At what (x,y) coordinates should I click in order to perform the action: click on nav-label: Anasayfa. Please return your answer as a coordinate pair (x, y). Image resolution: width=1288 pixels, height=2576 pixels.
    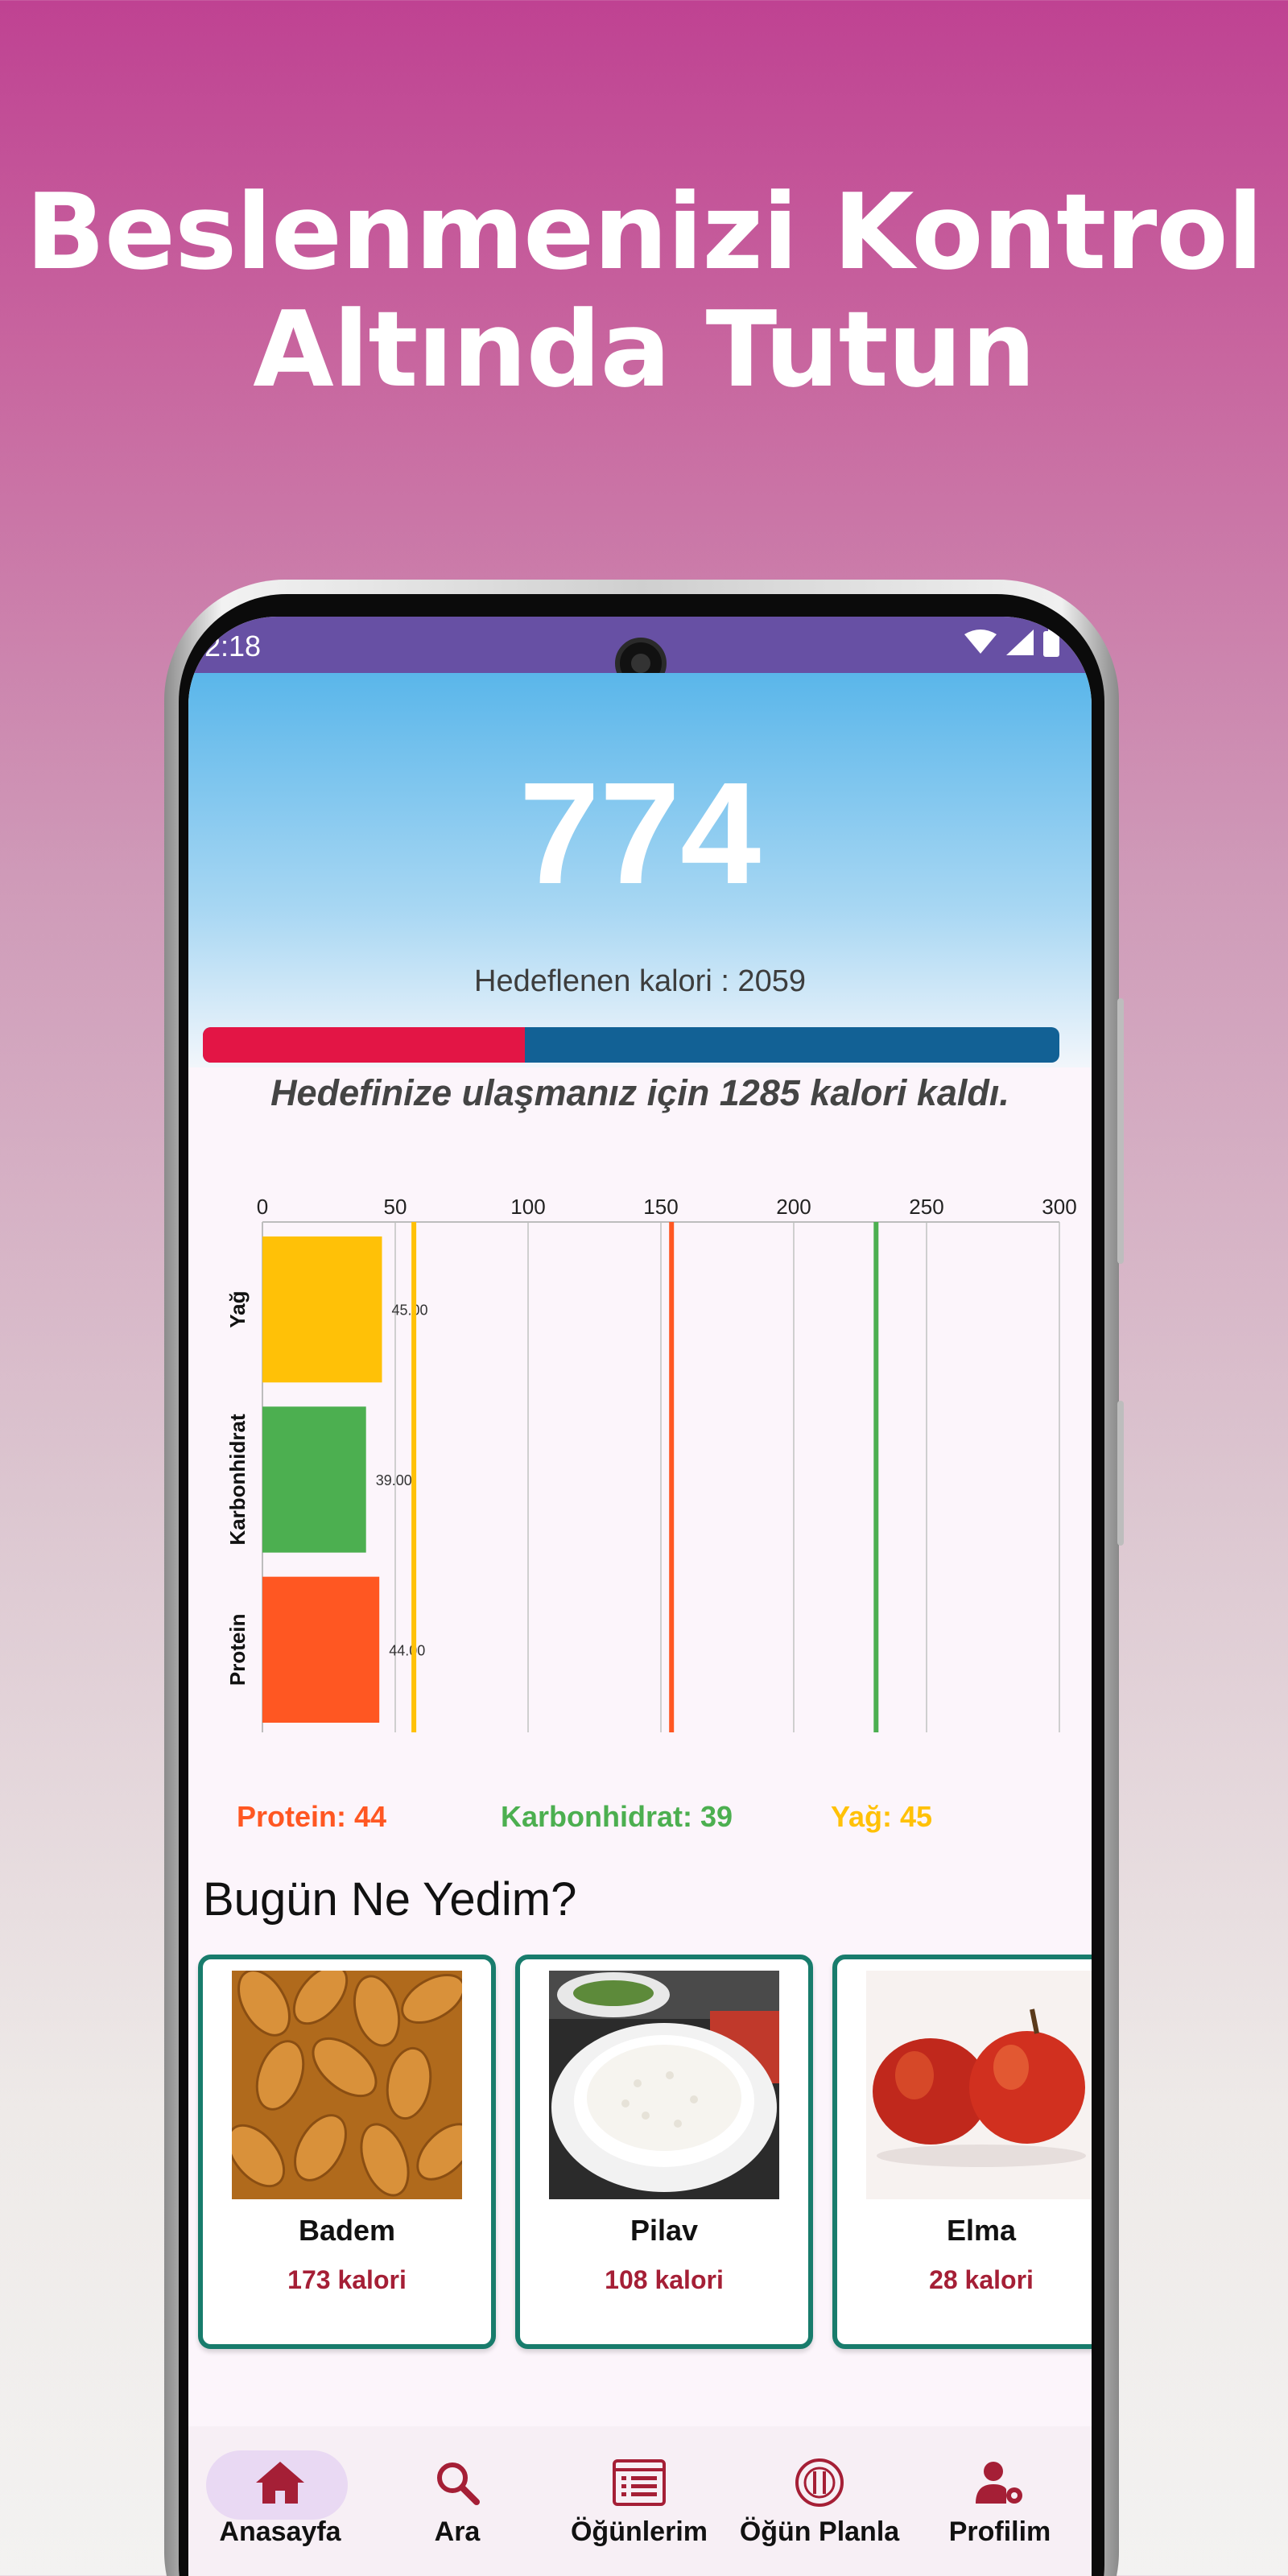
    Looking at the image, I should click on (280, 2531).